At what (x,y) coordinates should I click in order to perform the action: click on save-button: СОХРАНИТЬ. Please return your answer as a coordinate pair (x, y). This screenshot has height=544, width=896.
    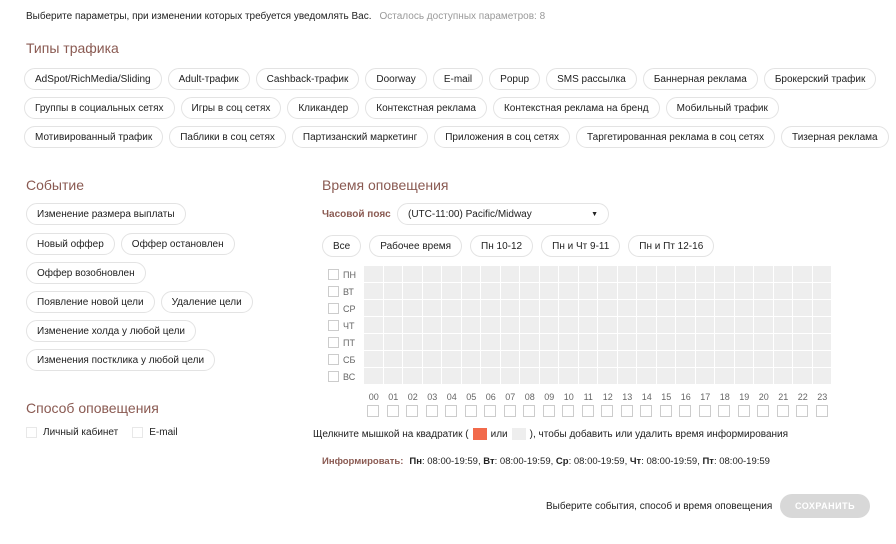
    Looking at the image, I should click on (825, 506).